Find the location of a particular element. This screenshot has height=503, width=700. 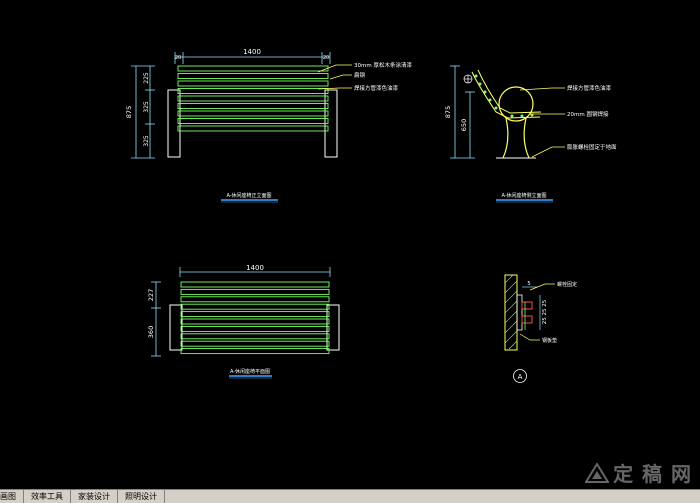

side-total-height-label: 875 is located at coordinates (448, 112).